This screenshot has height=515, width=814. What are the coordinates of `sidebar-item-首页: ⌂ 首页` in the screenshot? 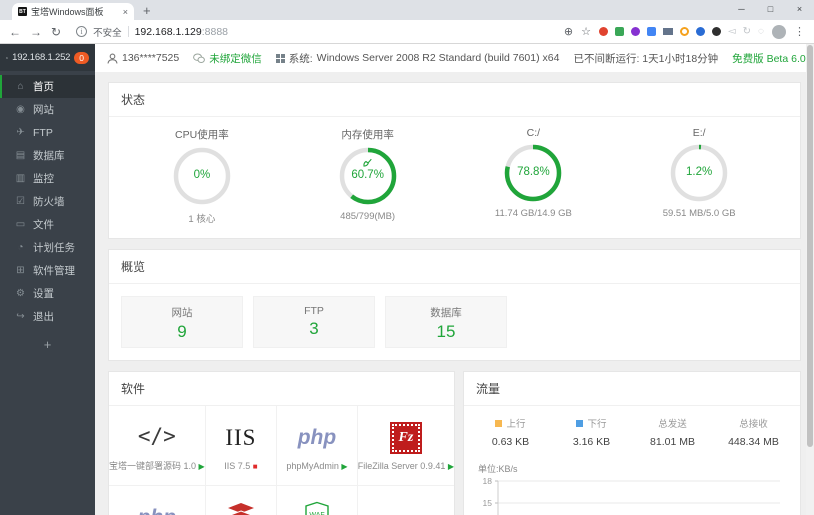 It's located at (47, 86).